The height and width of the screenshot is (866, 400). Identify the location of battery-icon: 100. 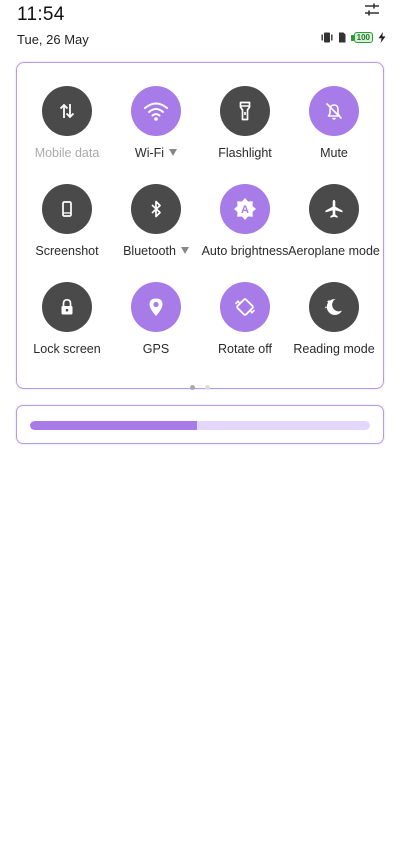
(361, 37).